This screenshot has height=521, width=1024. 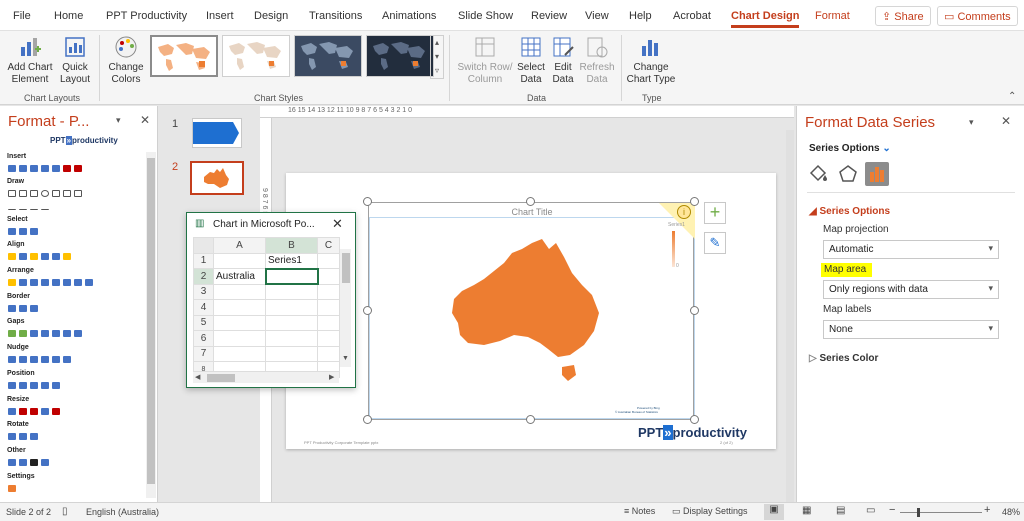 What do you see at coordinates (203, 353) in the screenshot?
I see `row-header: 7` at bounding box center [203, 353].